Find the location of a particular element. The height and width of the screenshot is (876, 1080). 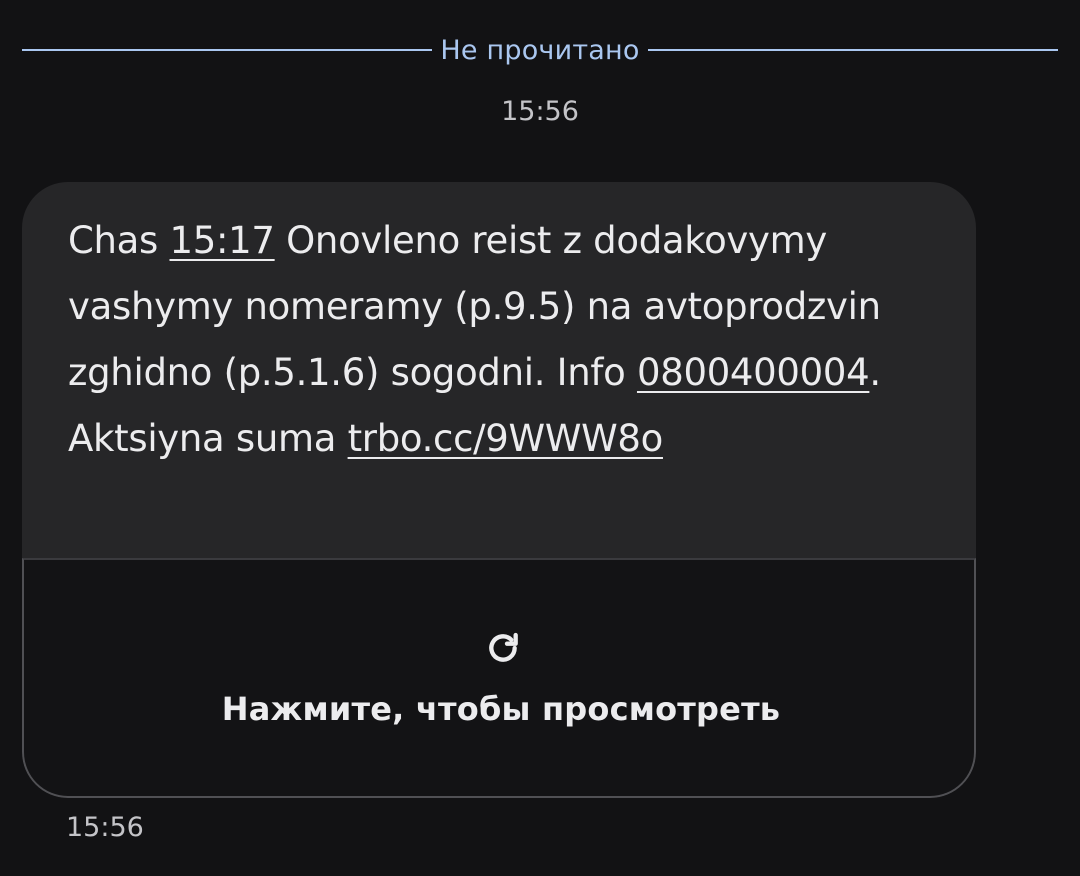

refresh-icon is located at coordinates (503, 647).